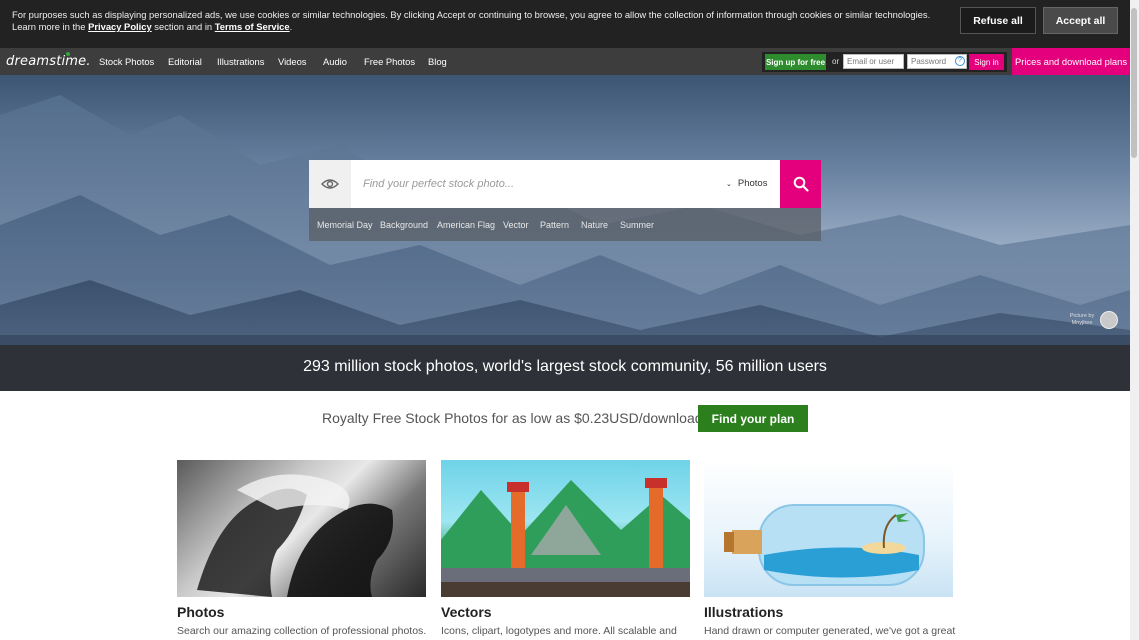  Describe the element at coordinates (836, 61) in the screenshot. I see `or-label: or` at that location.